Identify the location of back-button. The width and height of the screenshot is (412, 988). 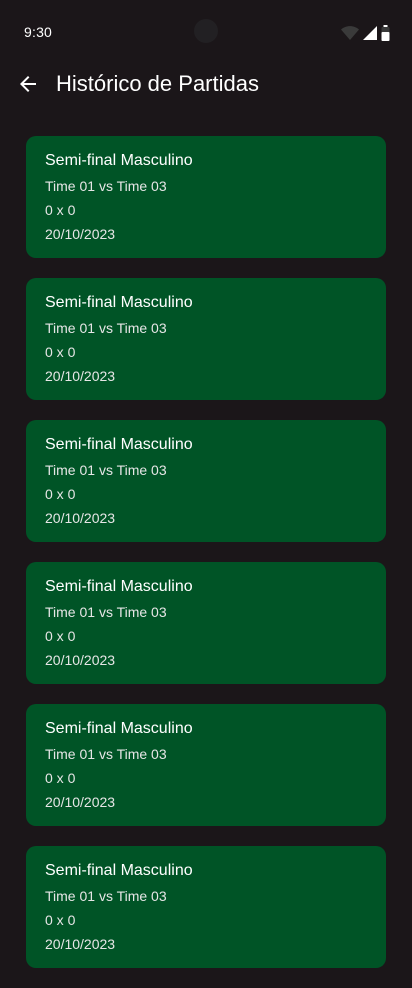
(28, 84).